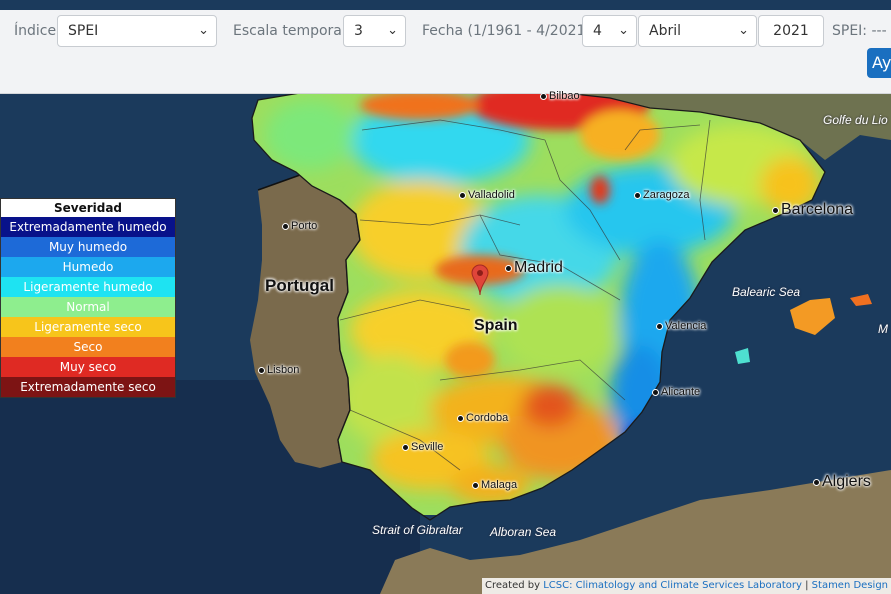 The image size is (891, 594). Describe the element at coordinates (697, 31) in the screenshot. I see `month-select: Abril ⌄` at that location.